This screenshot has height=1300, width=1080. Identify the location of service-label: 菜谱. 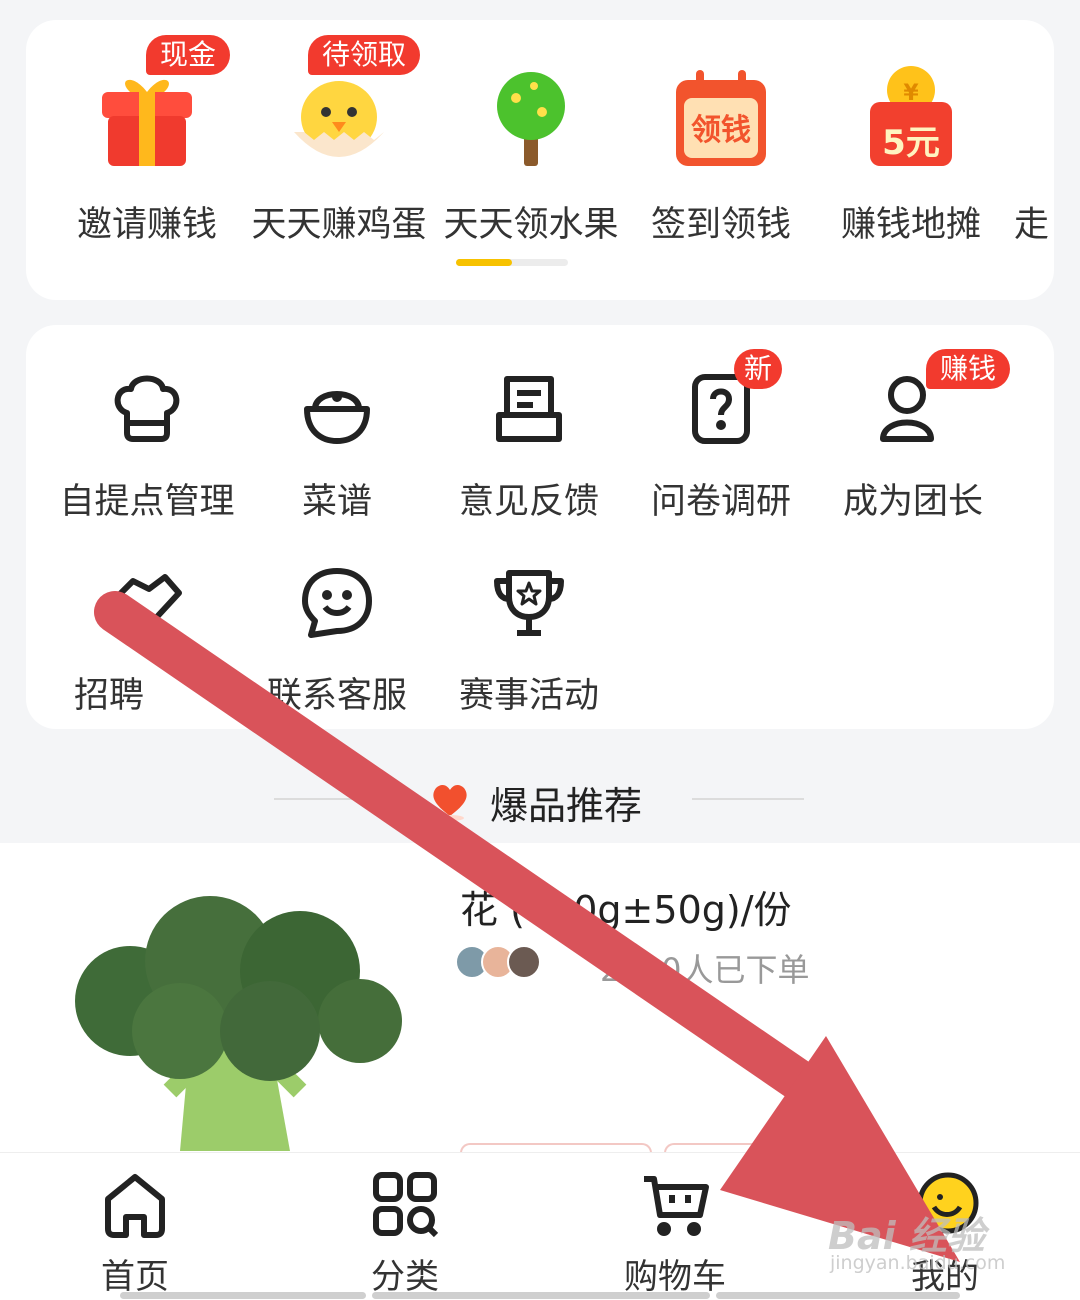
(336, 502).